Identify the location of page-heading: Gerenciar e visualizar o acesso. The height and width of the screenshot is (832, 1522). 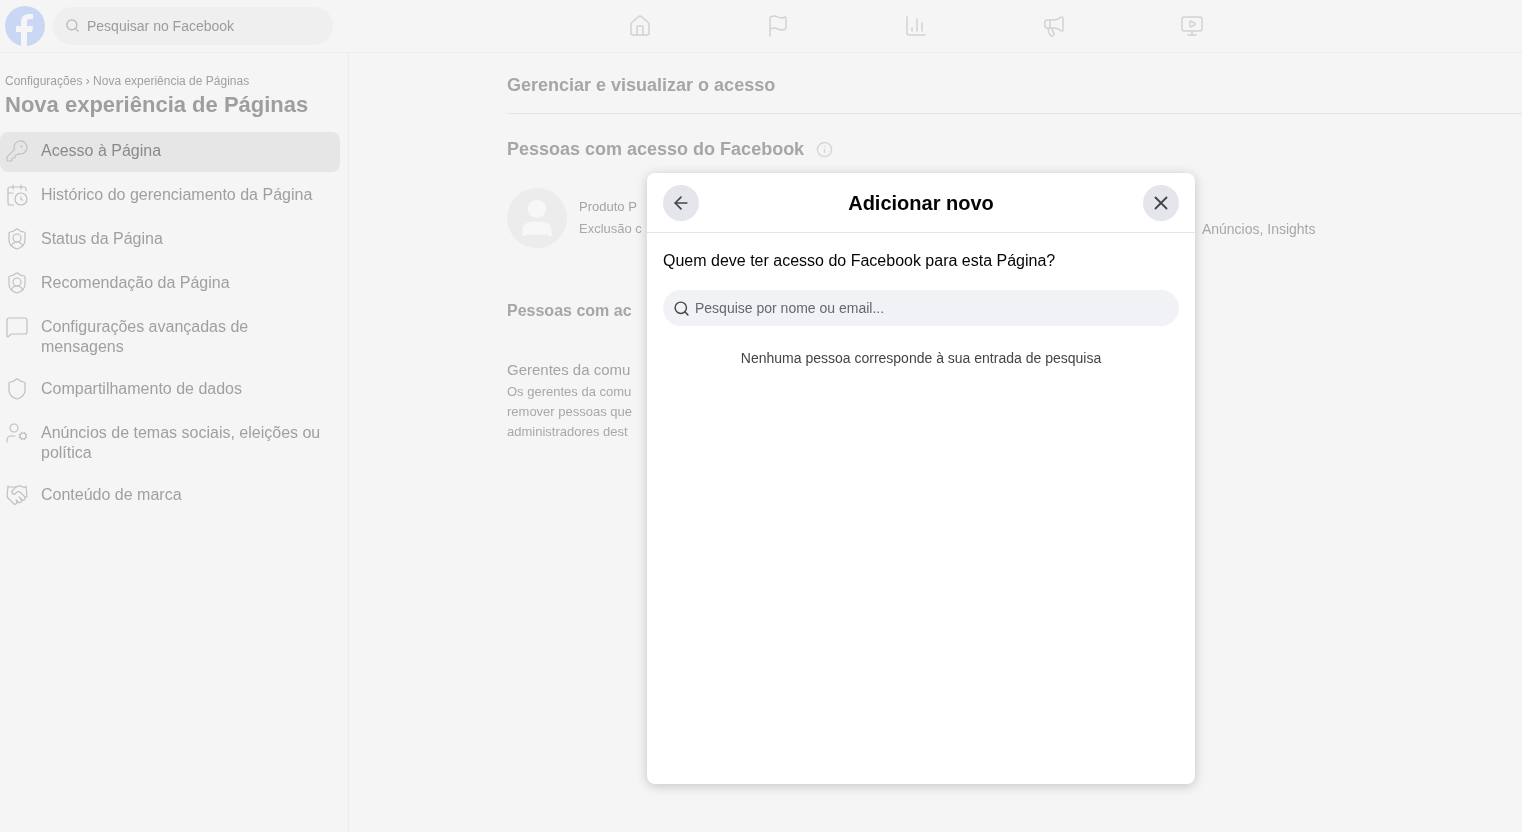
(641, 85).